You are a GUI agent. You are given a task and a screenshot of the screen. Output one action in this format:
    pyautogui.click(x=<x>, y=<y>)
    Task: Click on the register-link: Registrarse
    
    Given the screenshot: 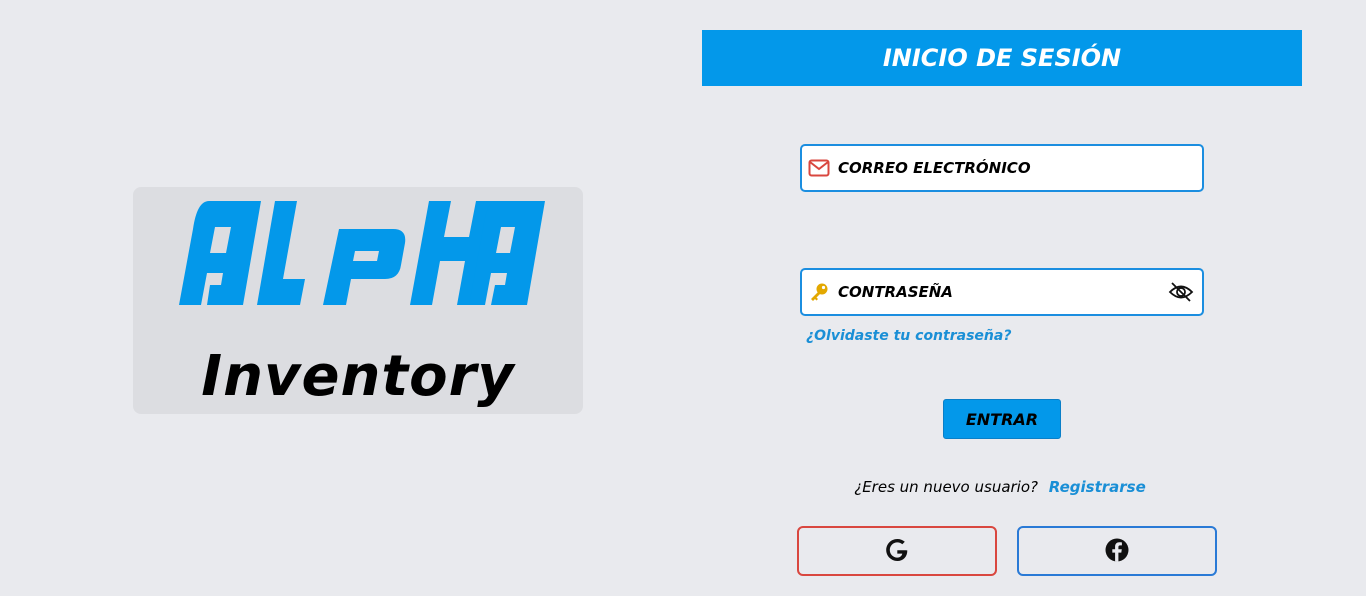 What is the action you would take?
    pyautogui.click(x=1097, y=487)
    